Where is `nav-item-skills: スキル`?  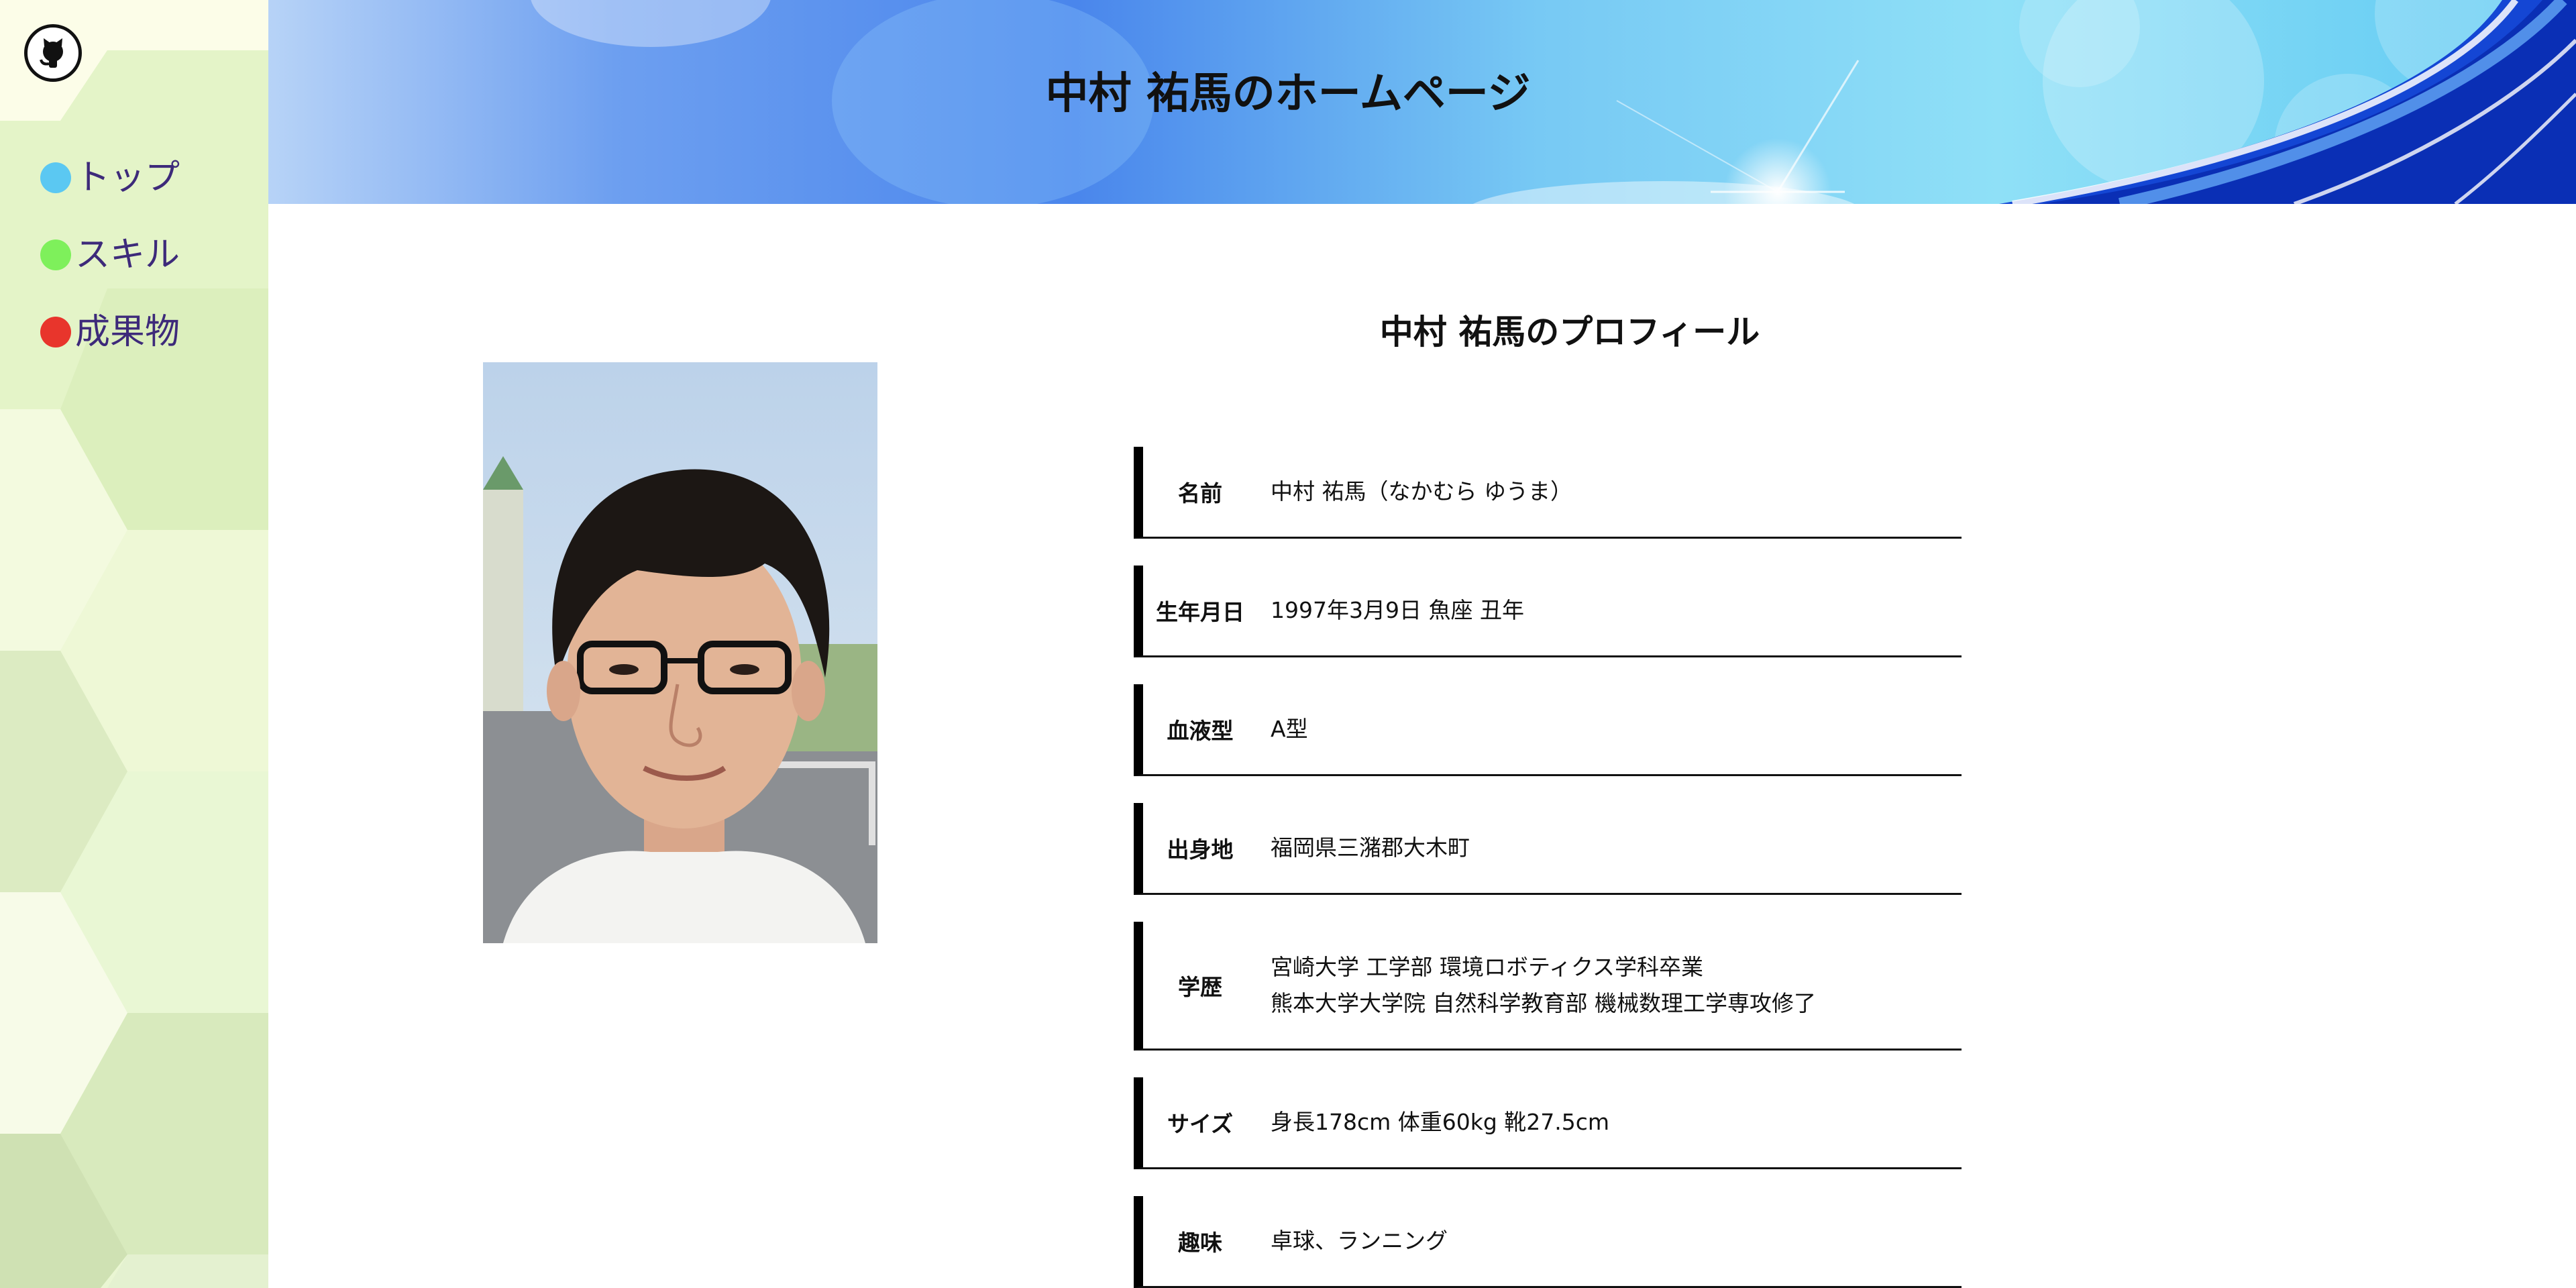 nav-item-skills: スキル is located at coordinates (110, 255).